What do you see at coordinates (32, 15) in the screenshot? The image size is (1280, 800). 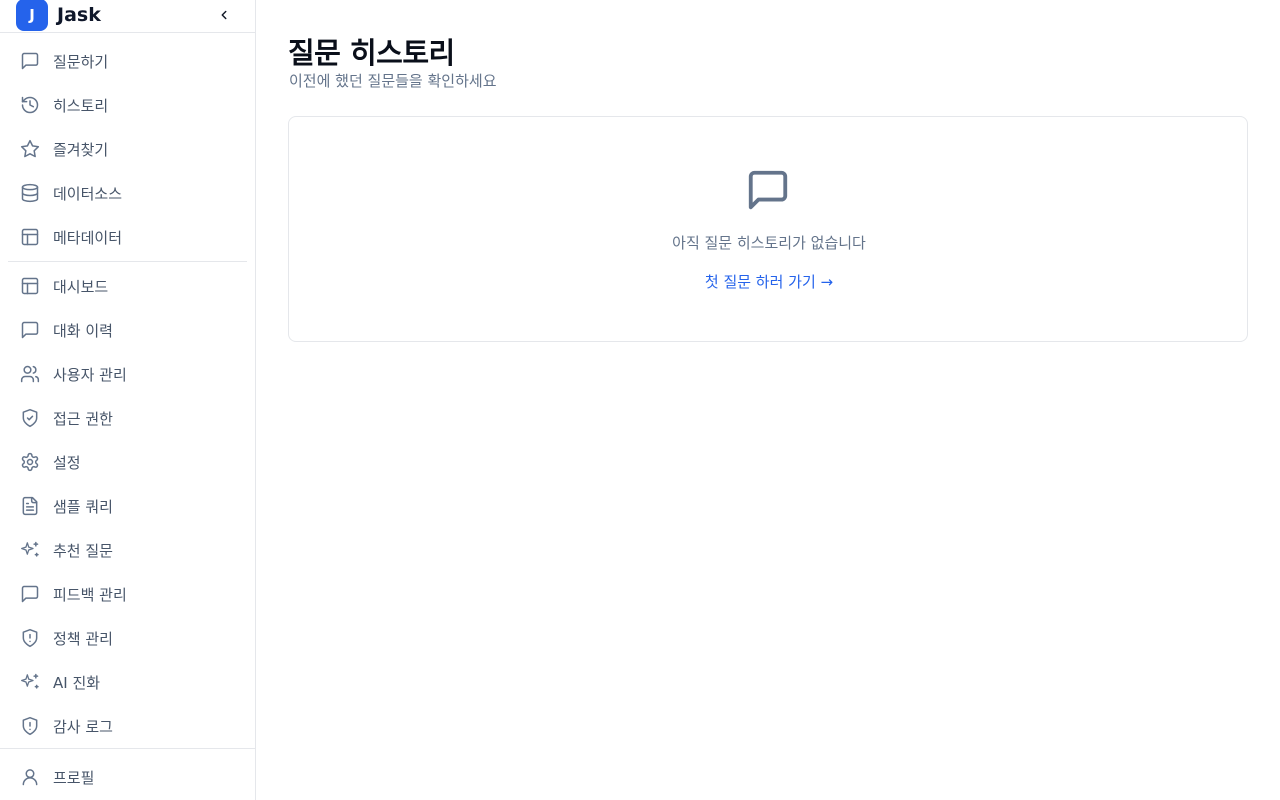 I see `brand-logo: J` at bounding box center [32, 15].